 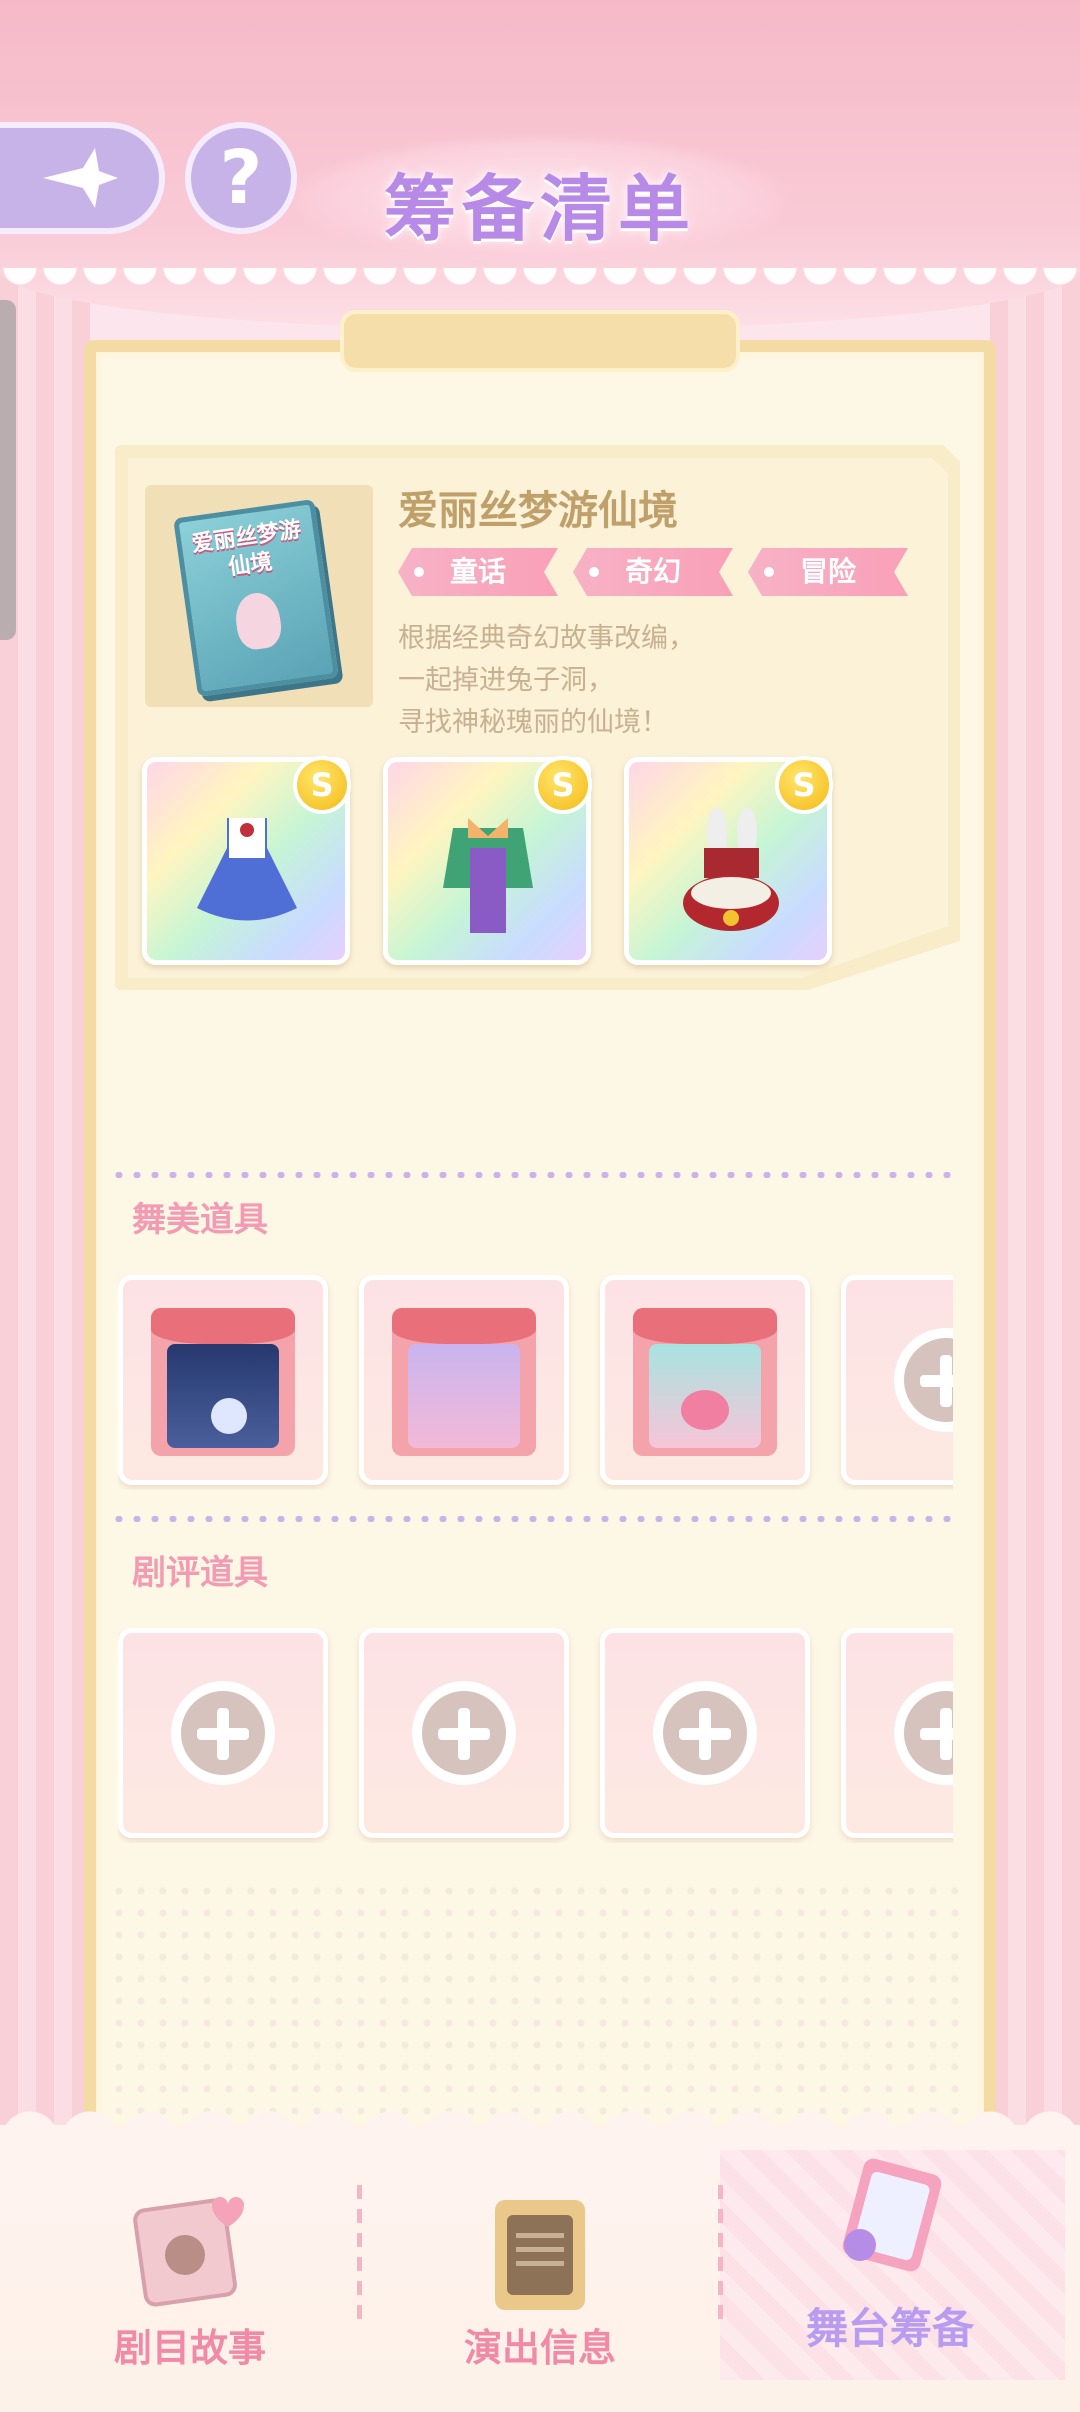 I want to click on stage-prop-slot-empty, so click(x=897, y=1380).